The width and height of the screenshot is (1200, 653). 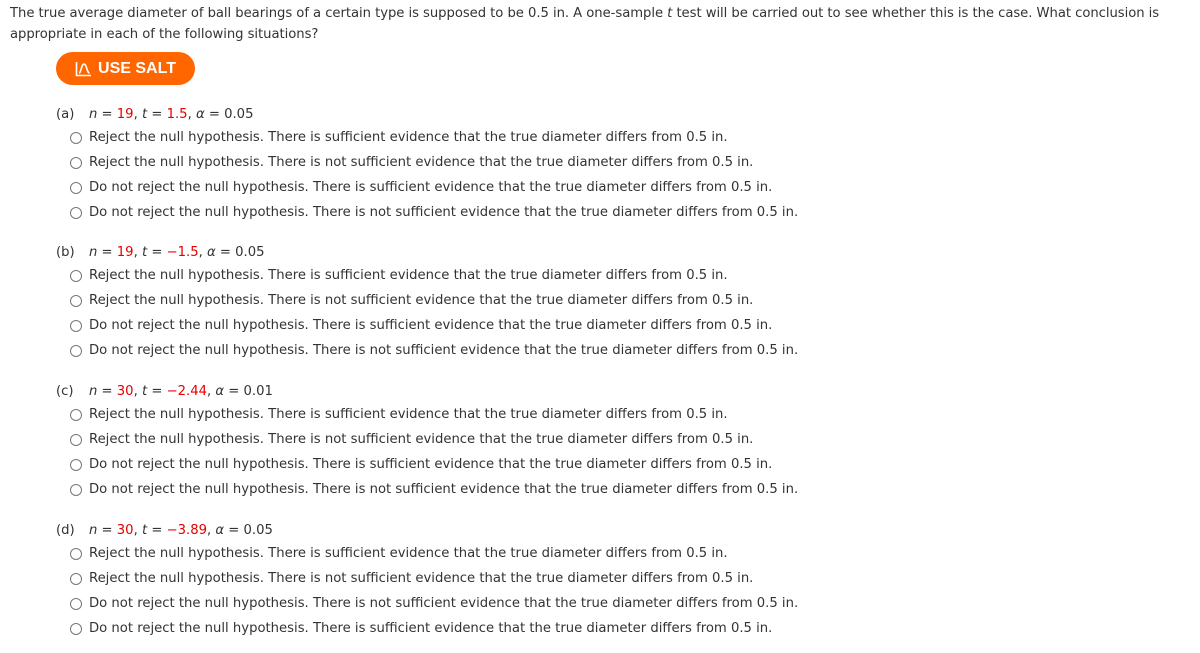 What do you see at coordinates (258, 391) in the screenshot?
I see `alpha-value: 0.01` at bounding box center [258, 391].